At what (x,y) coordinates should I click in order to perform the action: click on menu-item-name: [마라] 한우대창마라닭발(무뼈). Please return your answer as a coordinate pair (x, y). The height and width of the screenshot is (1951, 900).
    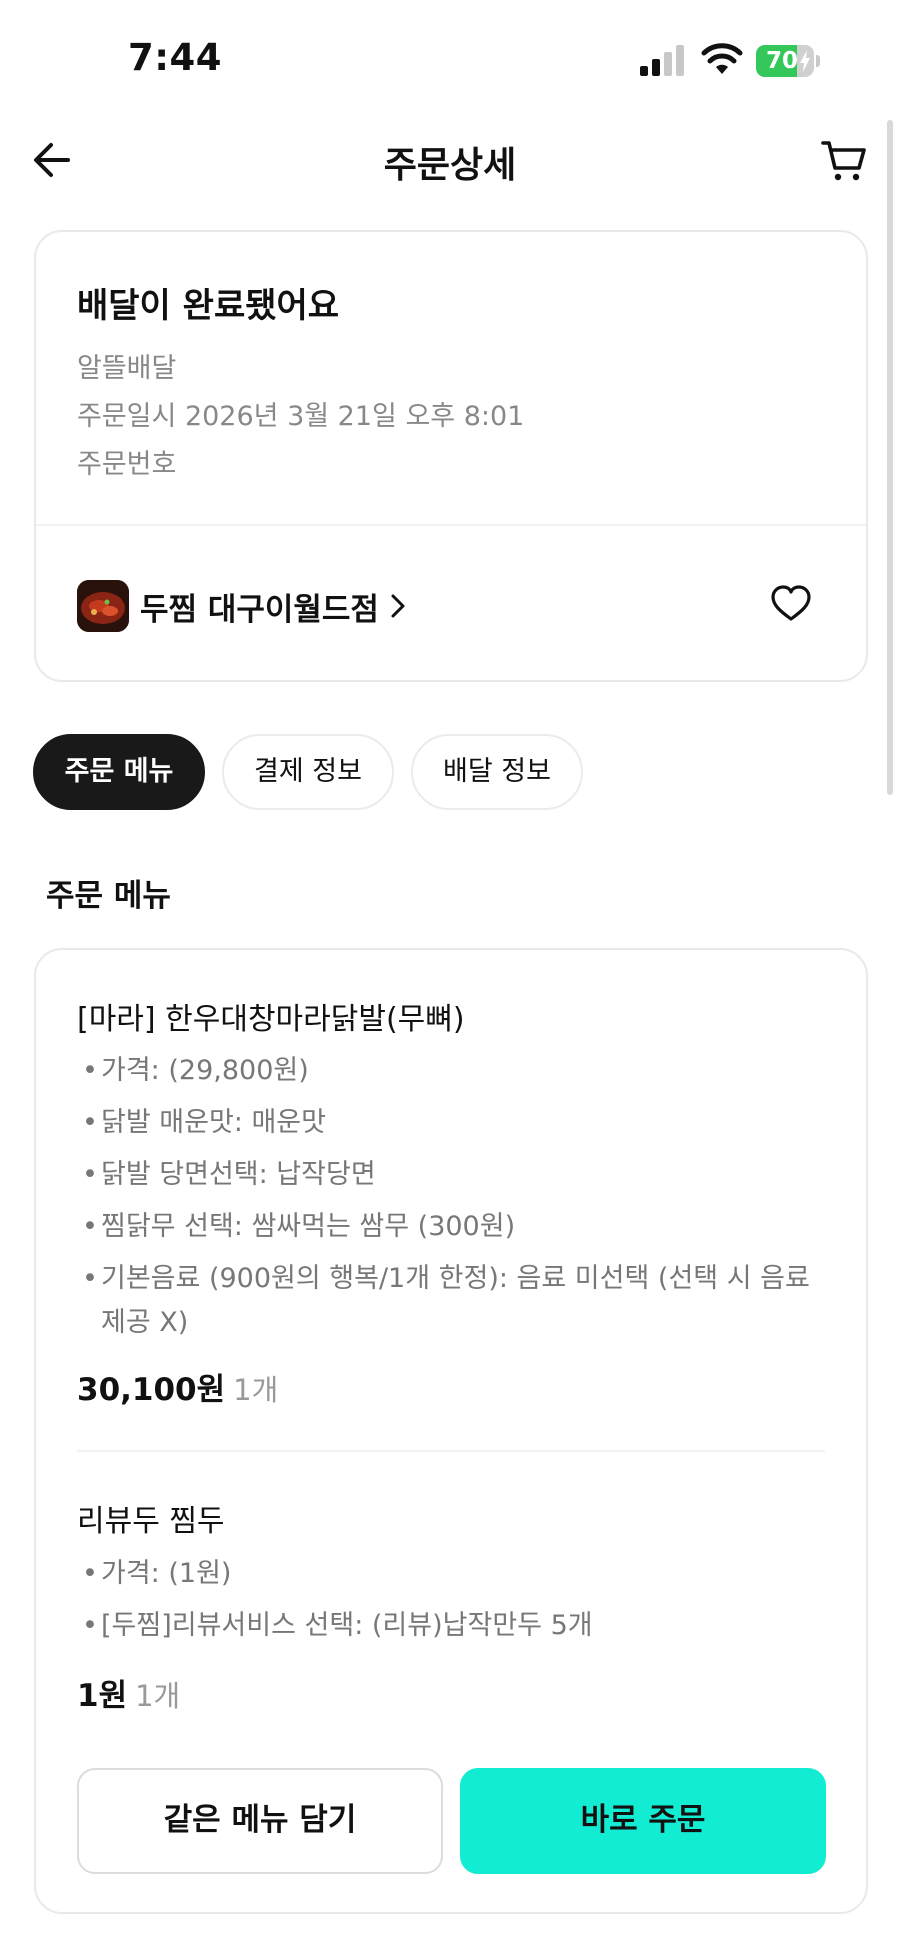
    Looking at the image, I should click on (271, 1019).